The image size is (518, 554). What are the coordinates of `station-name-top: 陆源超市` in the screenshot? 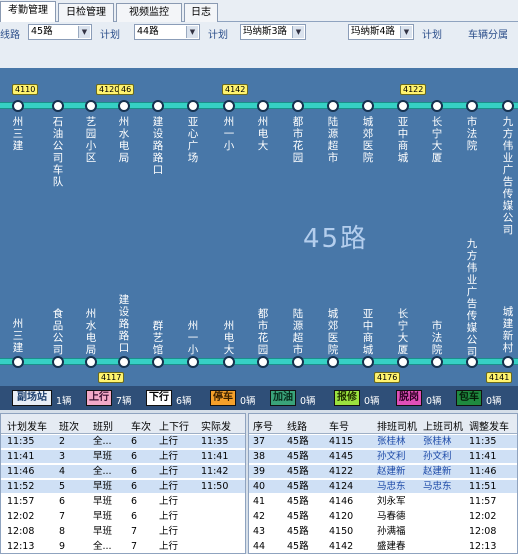 It's located at (333, 140).